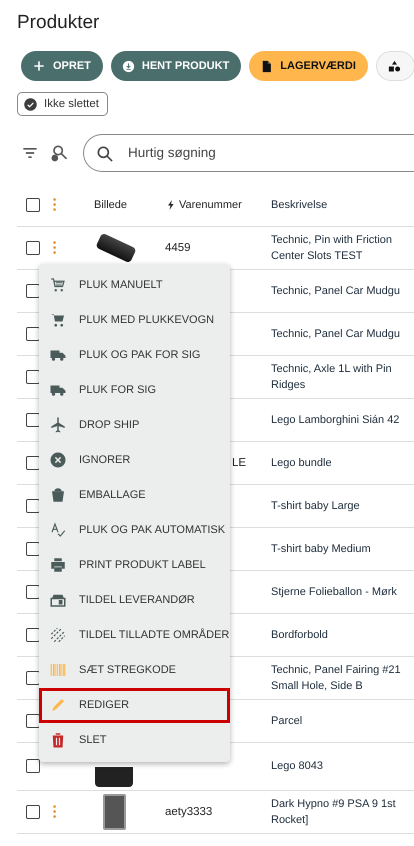  I want to click on column-header: Beskrivelse, so click(299, 205).